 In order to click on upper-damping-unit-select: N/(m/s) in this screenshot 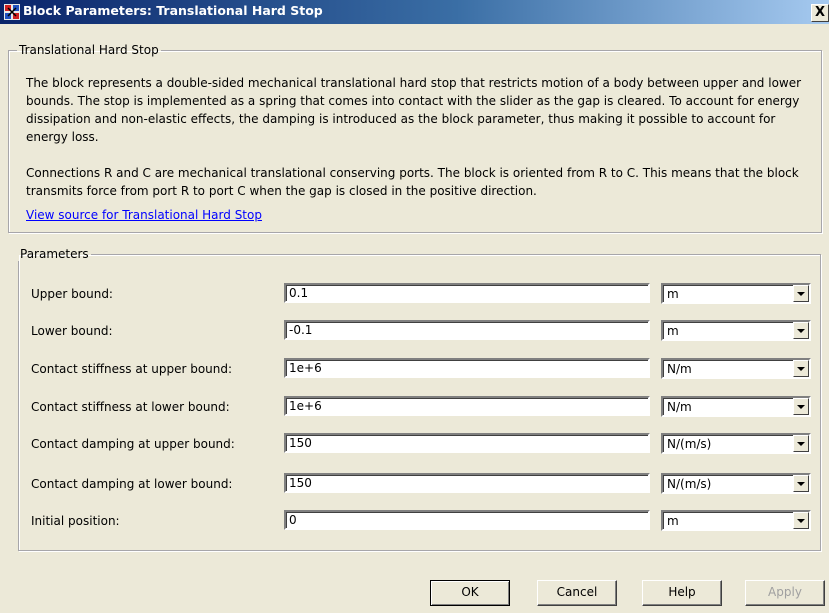, I will do `click(736, 443)`.